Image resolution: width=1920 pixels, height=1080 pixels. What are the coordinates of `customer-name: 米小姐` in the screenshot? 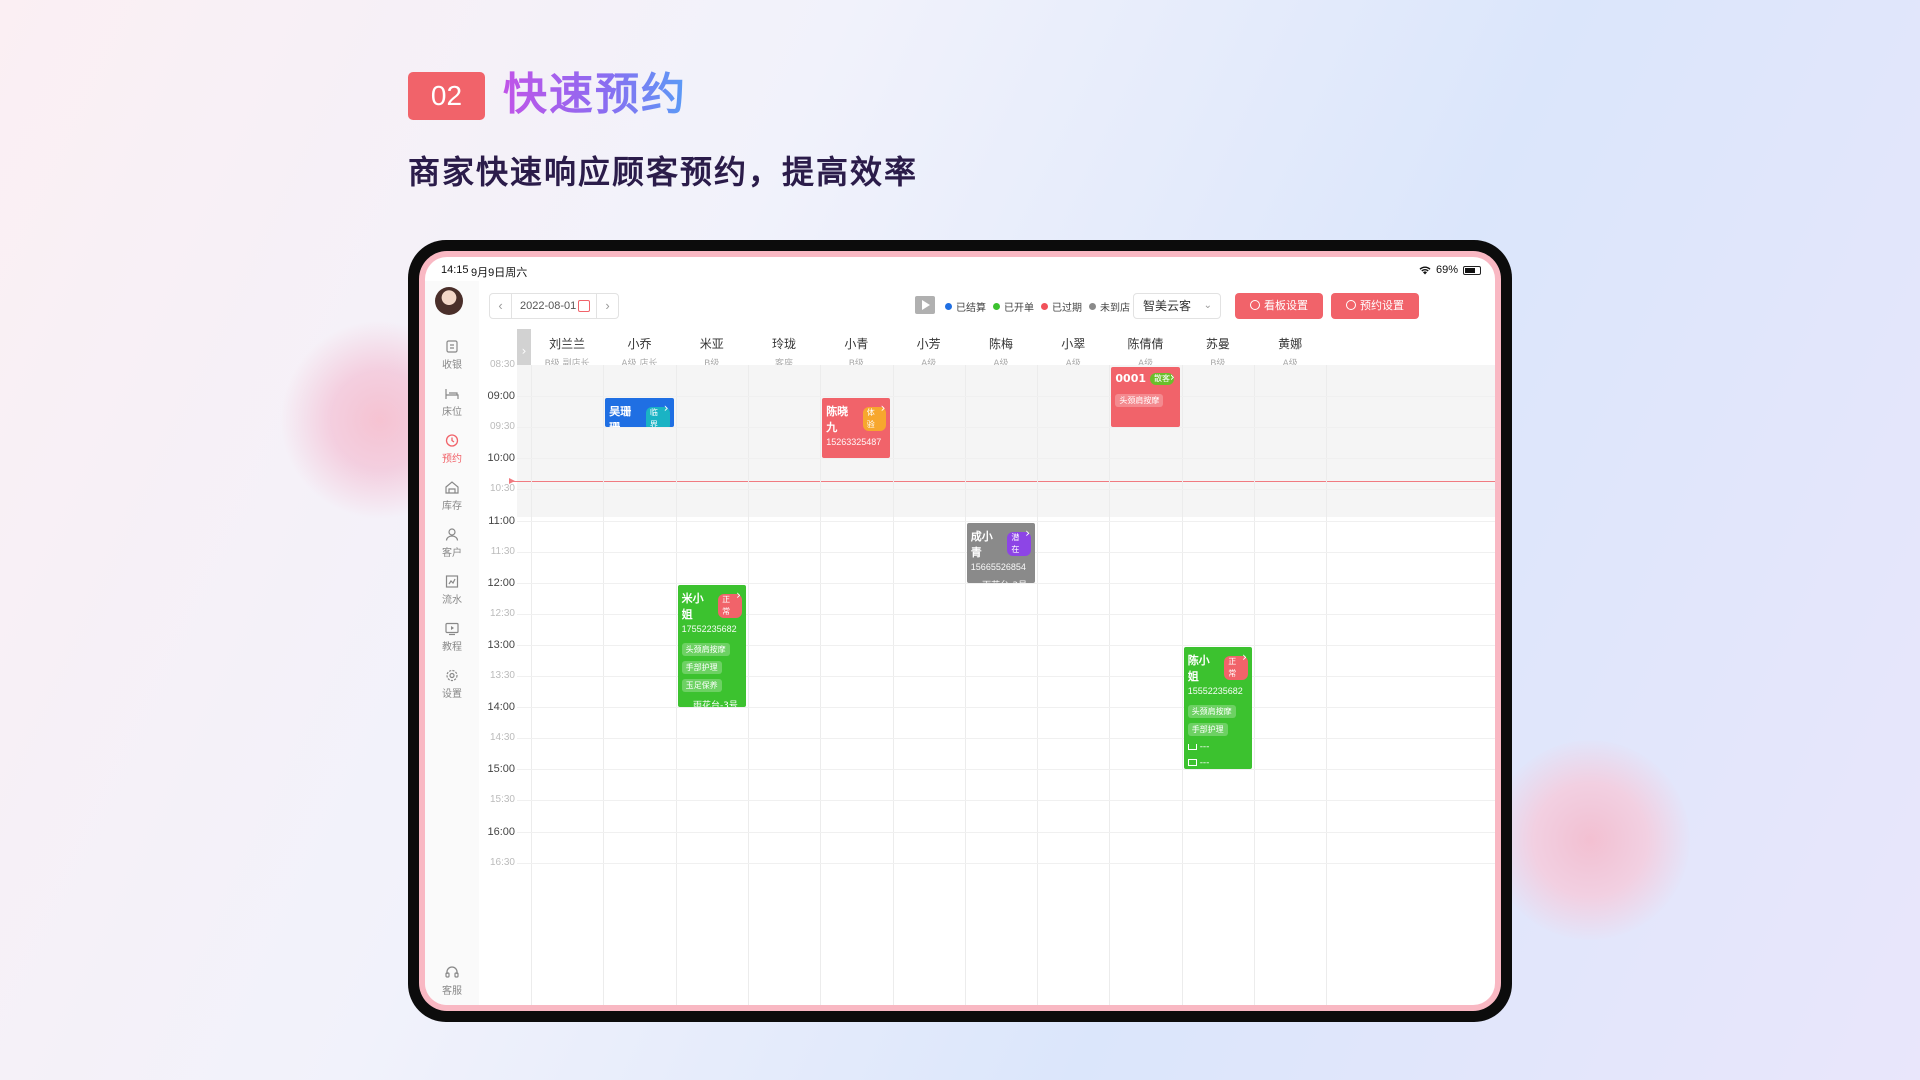 It's located at (692, 606).